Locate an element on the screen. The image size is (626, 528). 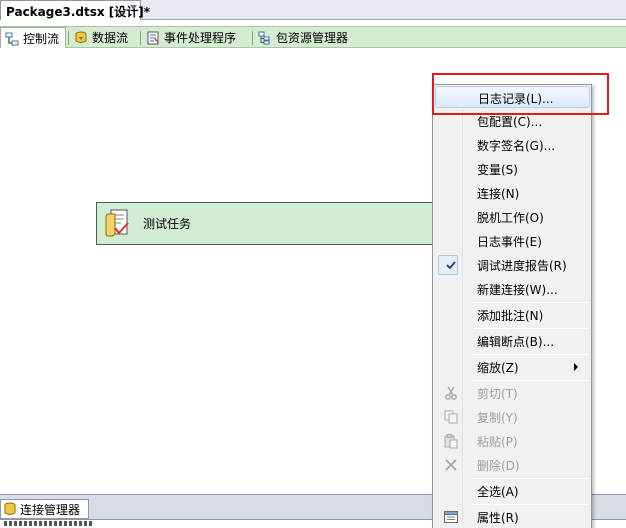
menu-item-debug-progress-reporting: 调试进度报告(R) is located at coordinates (512, 265).